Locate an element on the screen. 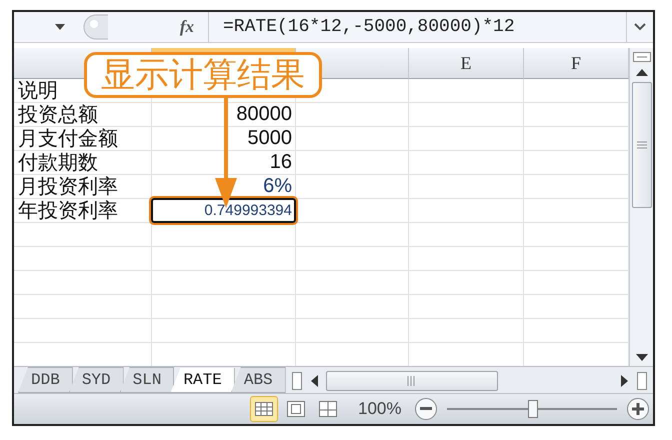 This screenshot has height=440, width=672. table-cell-text: 月支付金额 is located at coordinates (68, 138).